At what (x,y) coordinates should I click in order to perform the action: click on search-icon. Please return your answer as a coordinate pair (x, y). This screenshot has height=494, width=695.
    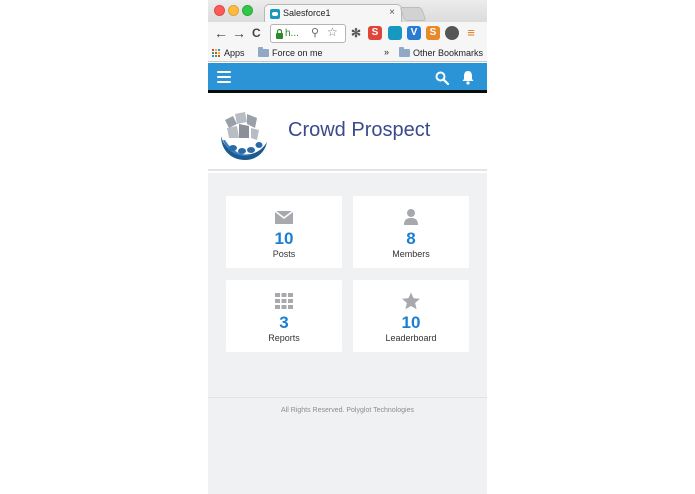
    Looking at the image, I should click on (442, 78).